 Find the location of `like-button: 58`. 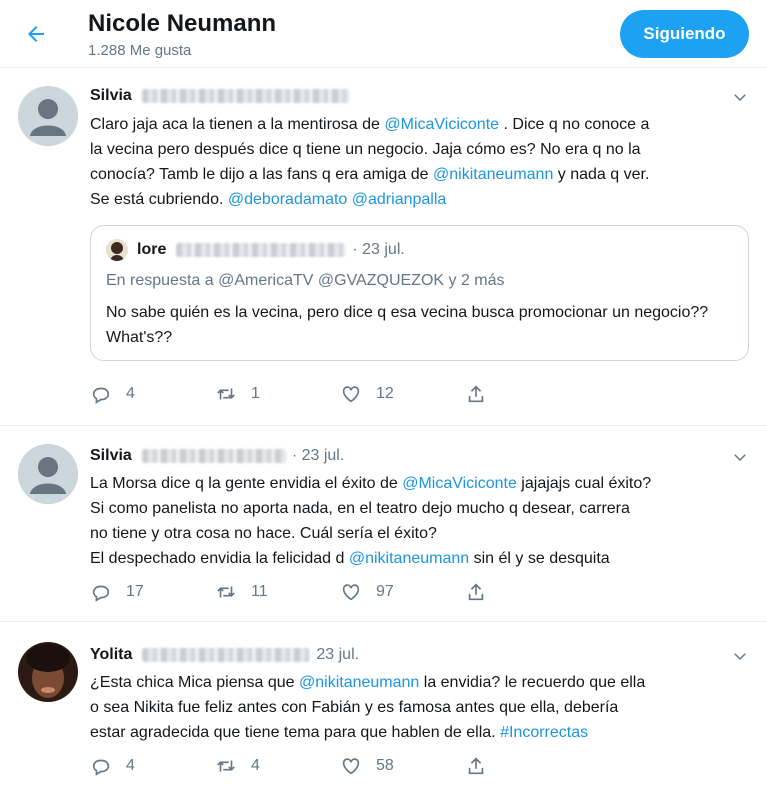

like-button: 58 is located at coordinates (367, 766).